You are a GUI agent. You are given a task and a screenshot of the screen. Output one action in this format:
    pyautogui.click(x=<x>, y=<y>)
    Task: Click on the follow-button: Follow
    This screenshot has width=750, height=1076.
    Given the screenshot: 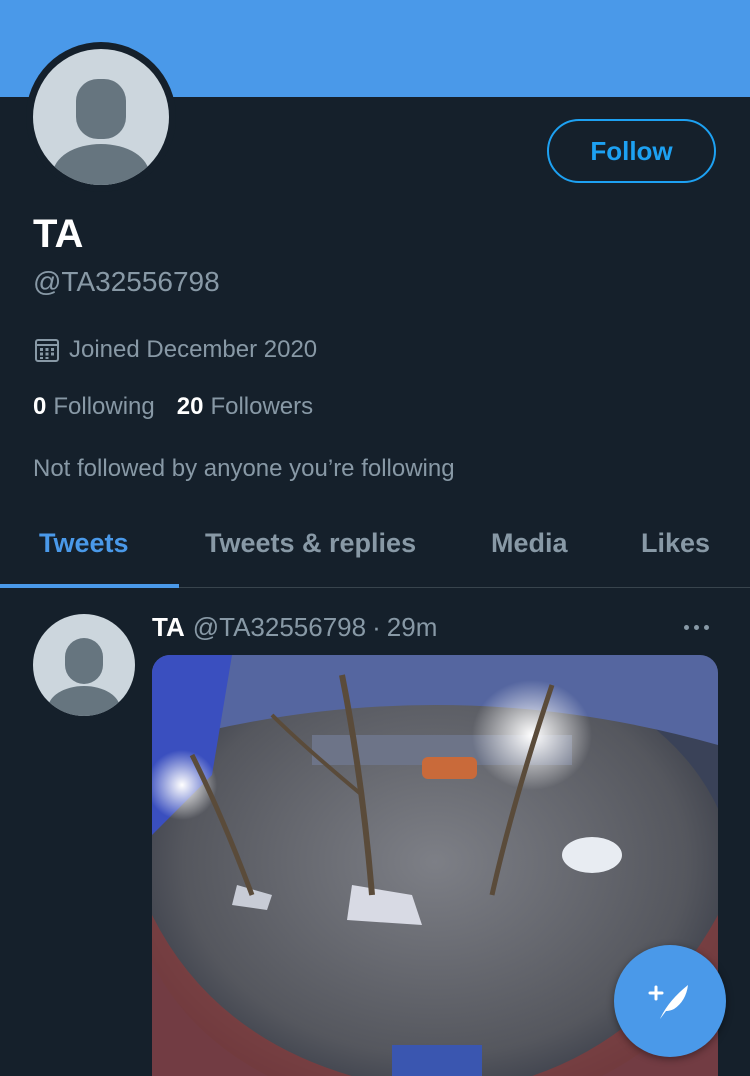 What is the action you would take?
    pyautogui.click(x=631, y=151)
    